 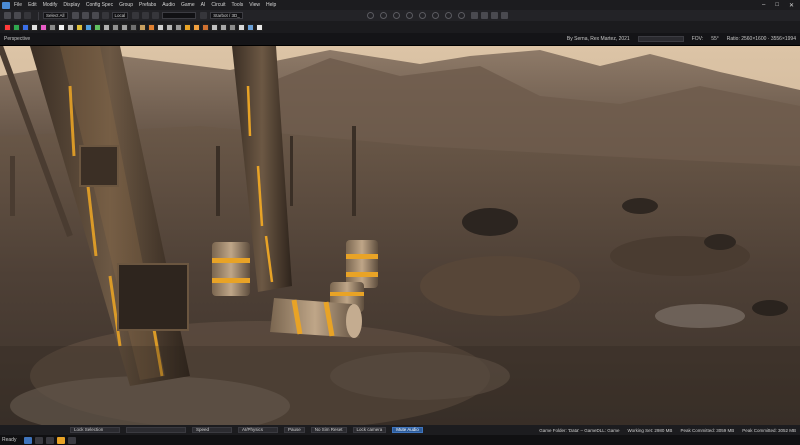 What do you see at coordinates (168, 5) in the screenshot?
I see `menu-audio: Audio` at bounding box center [168, 5].